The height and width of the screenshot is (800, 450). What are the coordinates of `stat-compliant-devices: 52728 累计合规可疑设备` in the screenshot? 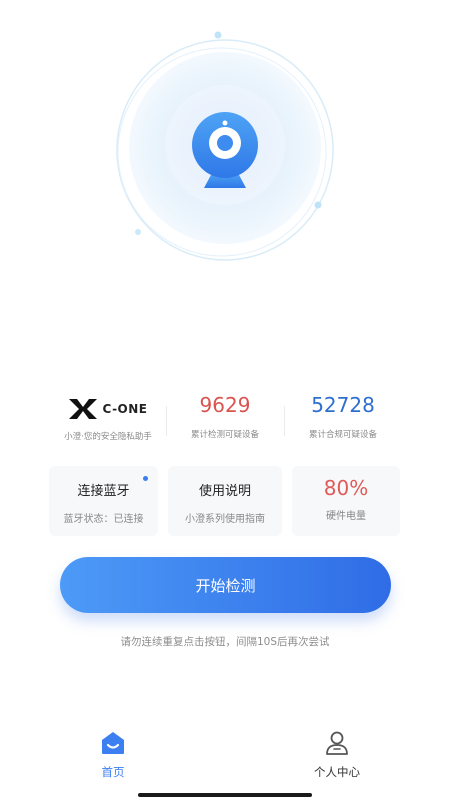 It's located at (343, 422).